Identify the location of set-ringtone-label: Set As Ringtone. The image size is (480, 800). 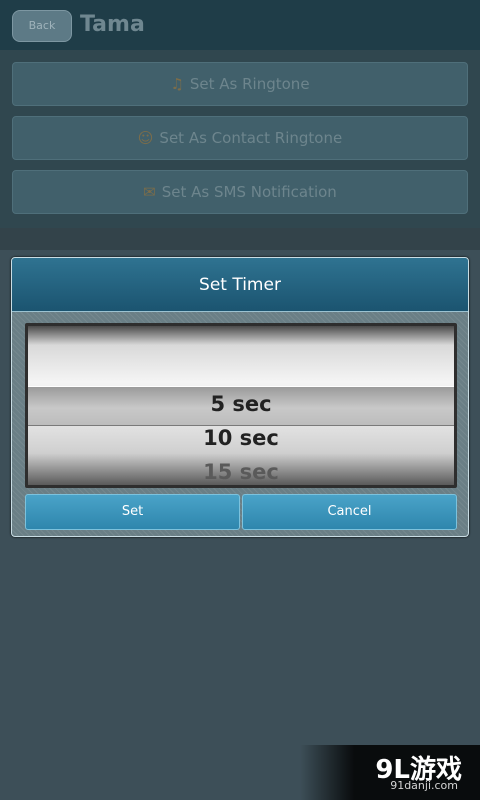
(249, 84).